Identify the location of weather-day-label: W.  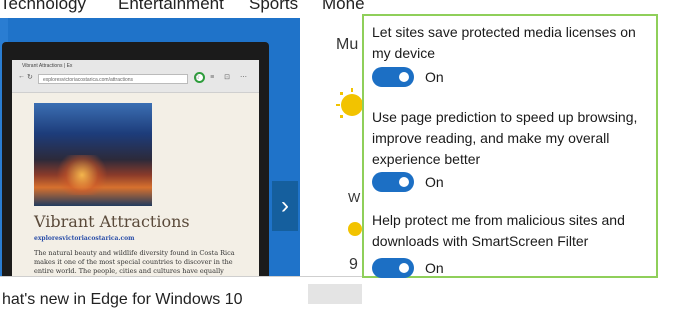
(354, 197).